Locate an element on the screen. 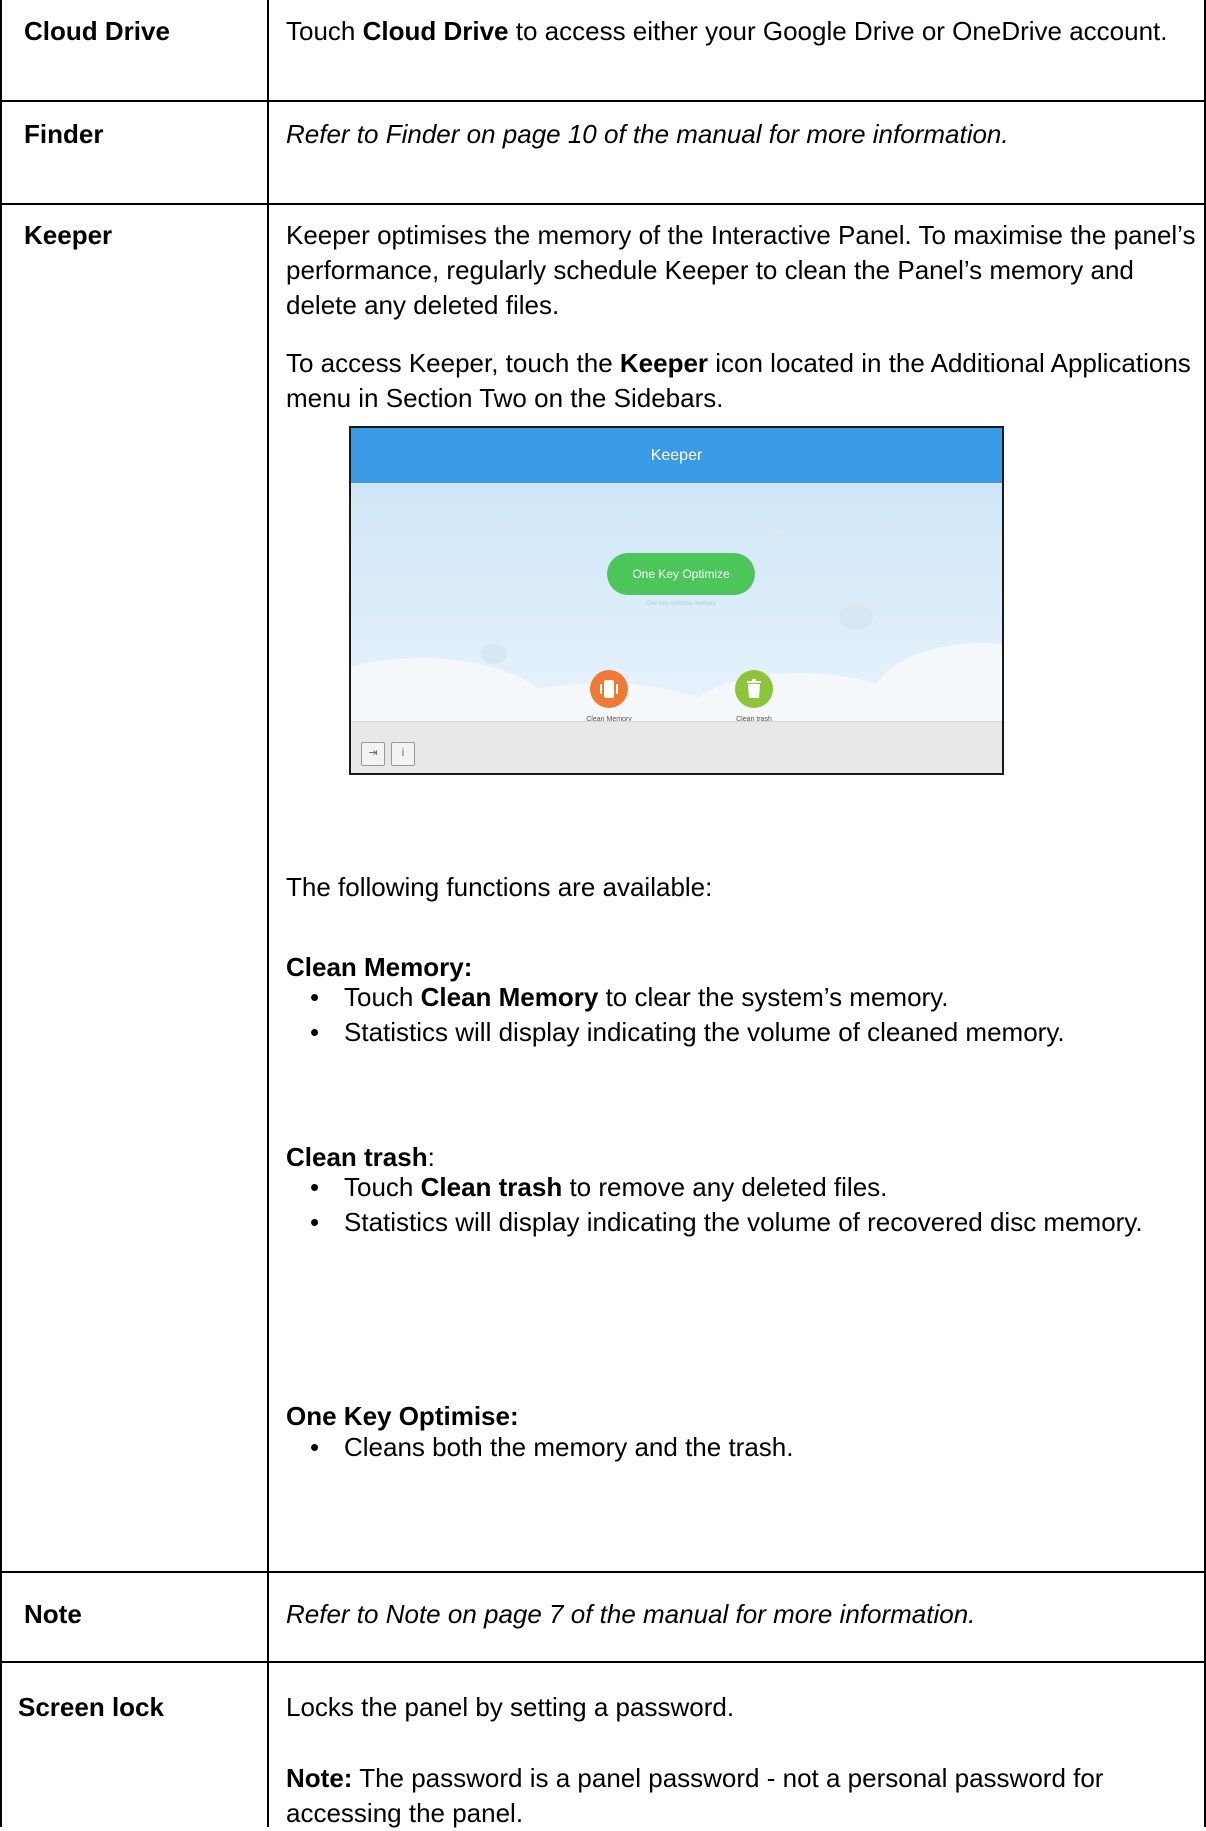 This screenshot has width=1206, height=1831. bold-text: Keeper is located at coordinates (664, 363).